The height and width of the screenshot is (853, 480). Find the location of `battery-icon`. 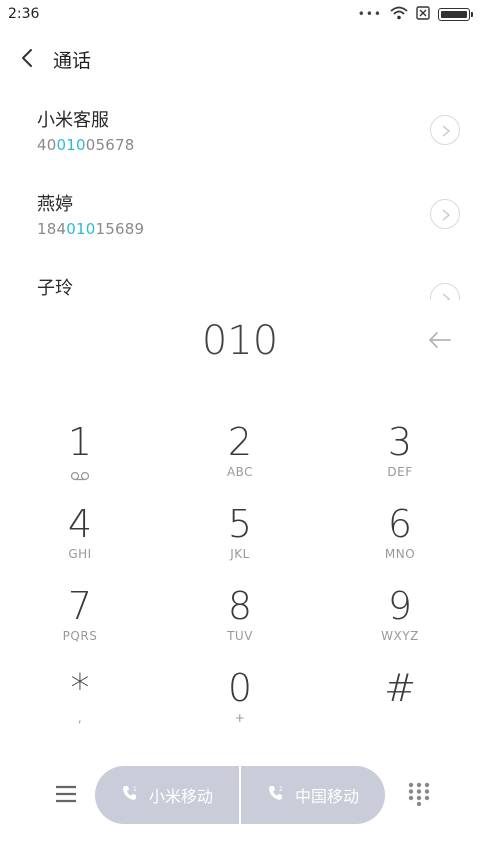

battery-icon is located at coordinates (455, 14).